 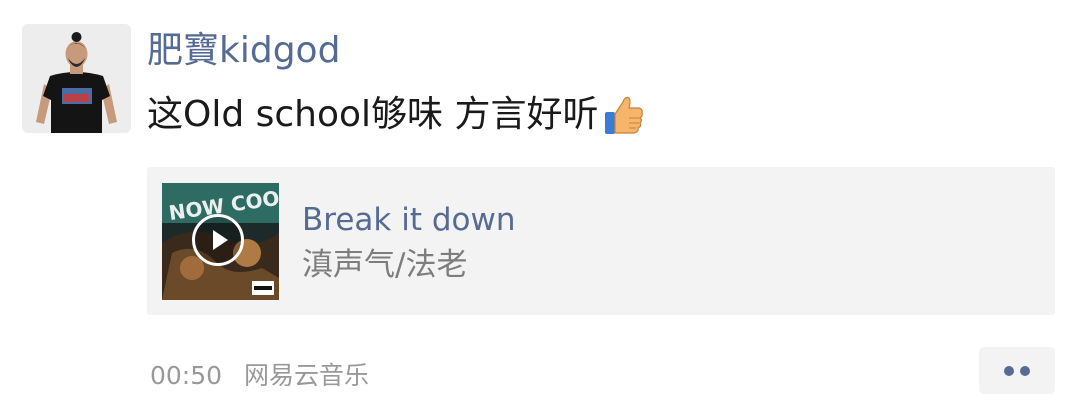 I want to click on album-cover: NOW COOL, so click(x=220, y=241).